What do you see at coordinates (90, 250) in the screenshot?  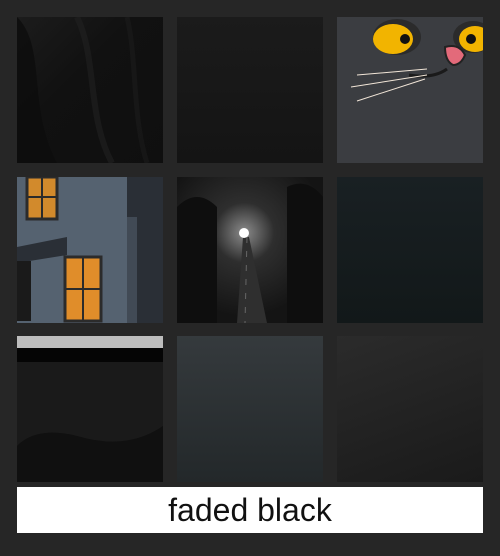 I see `tile-house-windows` at bounding box center [90, 250].